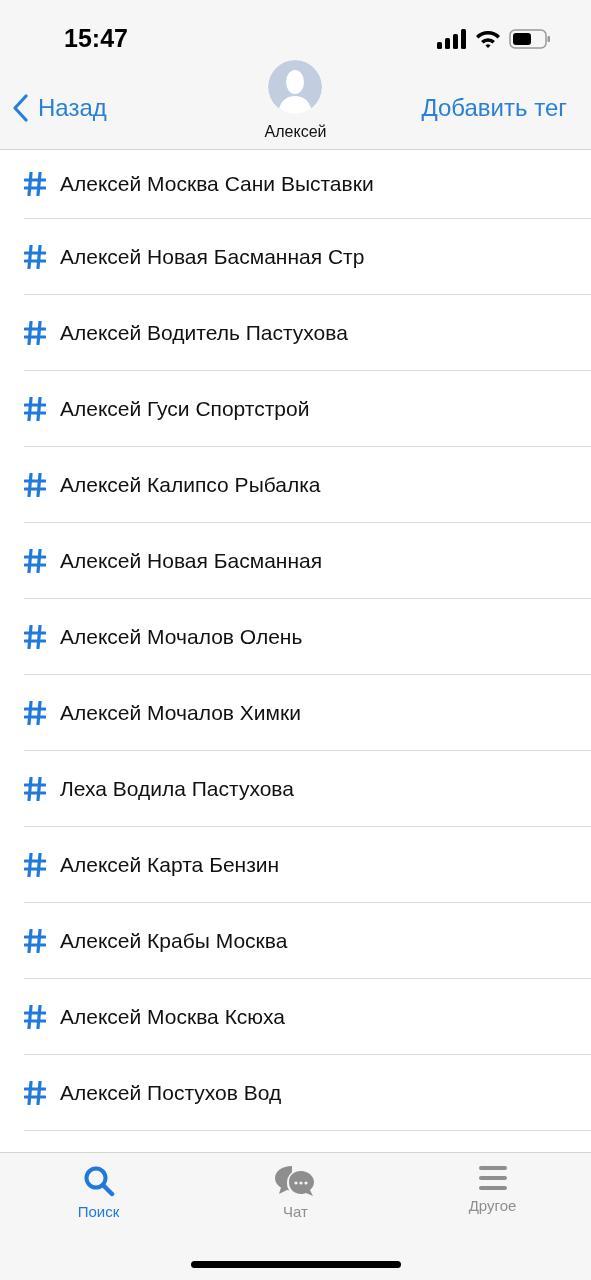  What do you see at coordinates (492, 1178) in the screenshot?
I see `menu-icon` at bounding box center [492, 1178].